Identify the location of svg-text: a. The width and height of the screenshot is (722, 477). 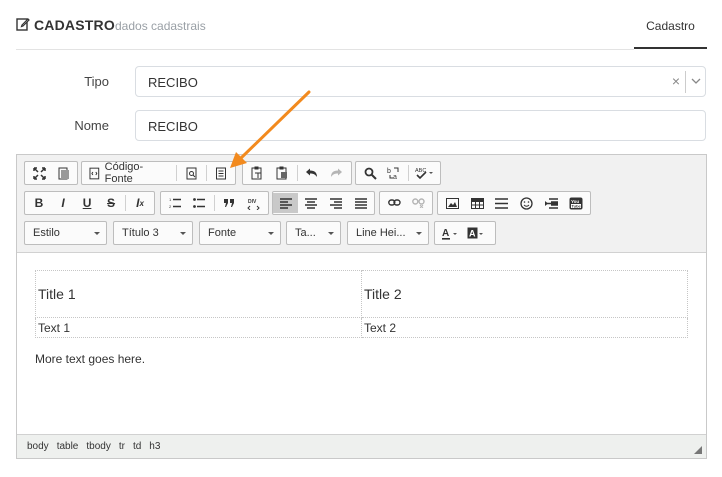
(395, 177).